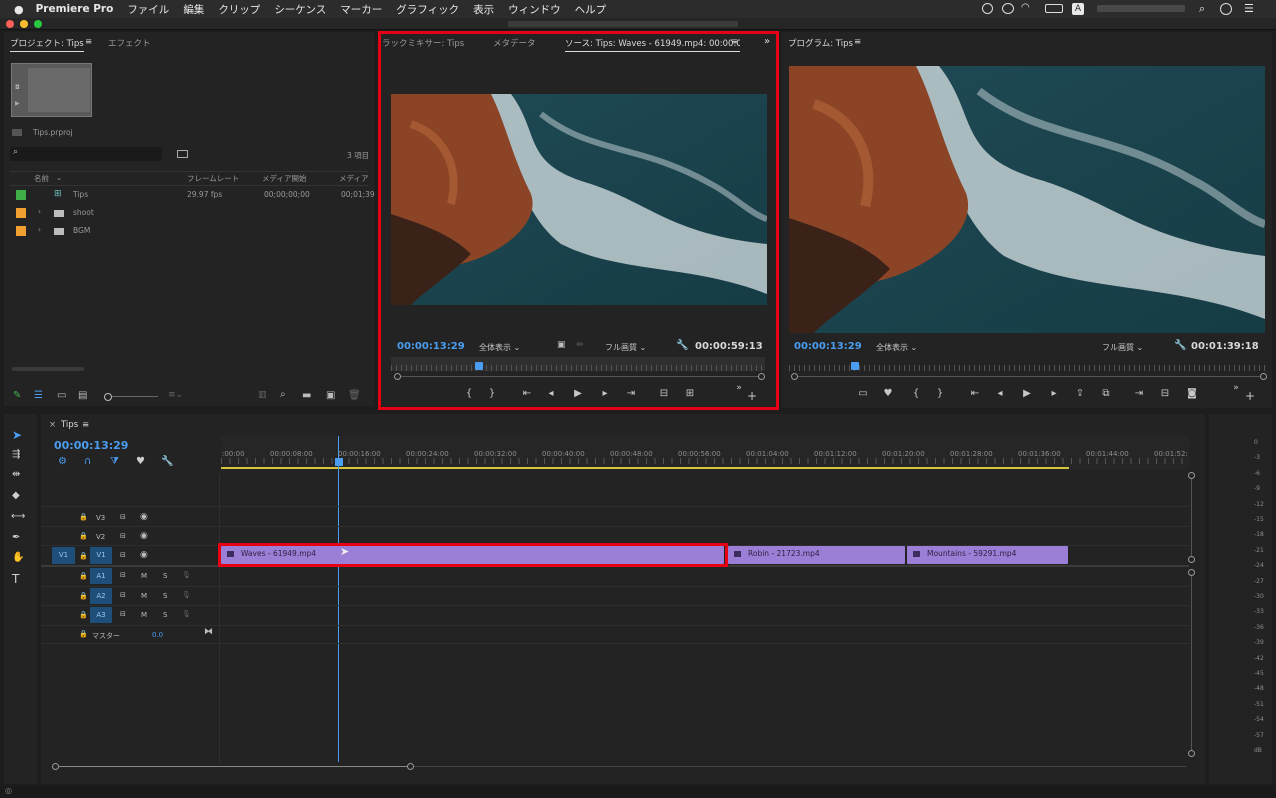  Describe the element at coordinates (85, 425) in the screenshot. I see `timeline-panel-menu-icon: ≡` at that location.